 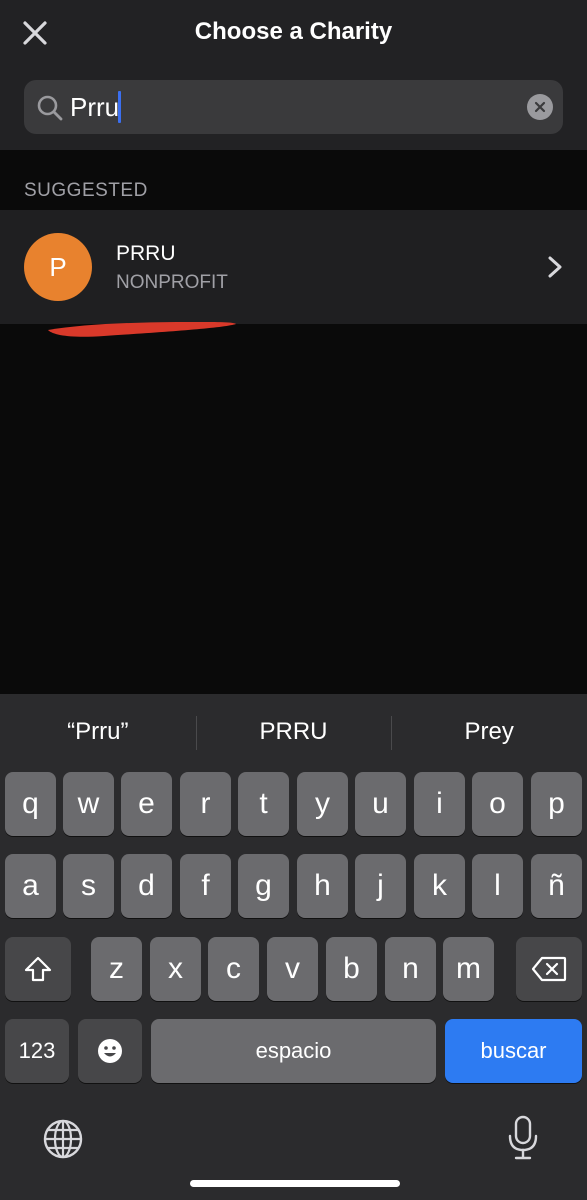 What do you see at coordinates (439, 886) in the screenshot?
I see `key-k: k` at bounding box center [439, 886].